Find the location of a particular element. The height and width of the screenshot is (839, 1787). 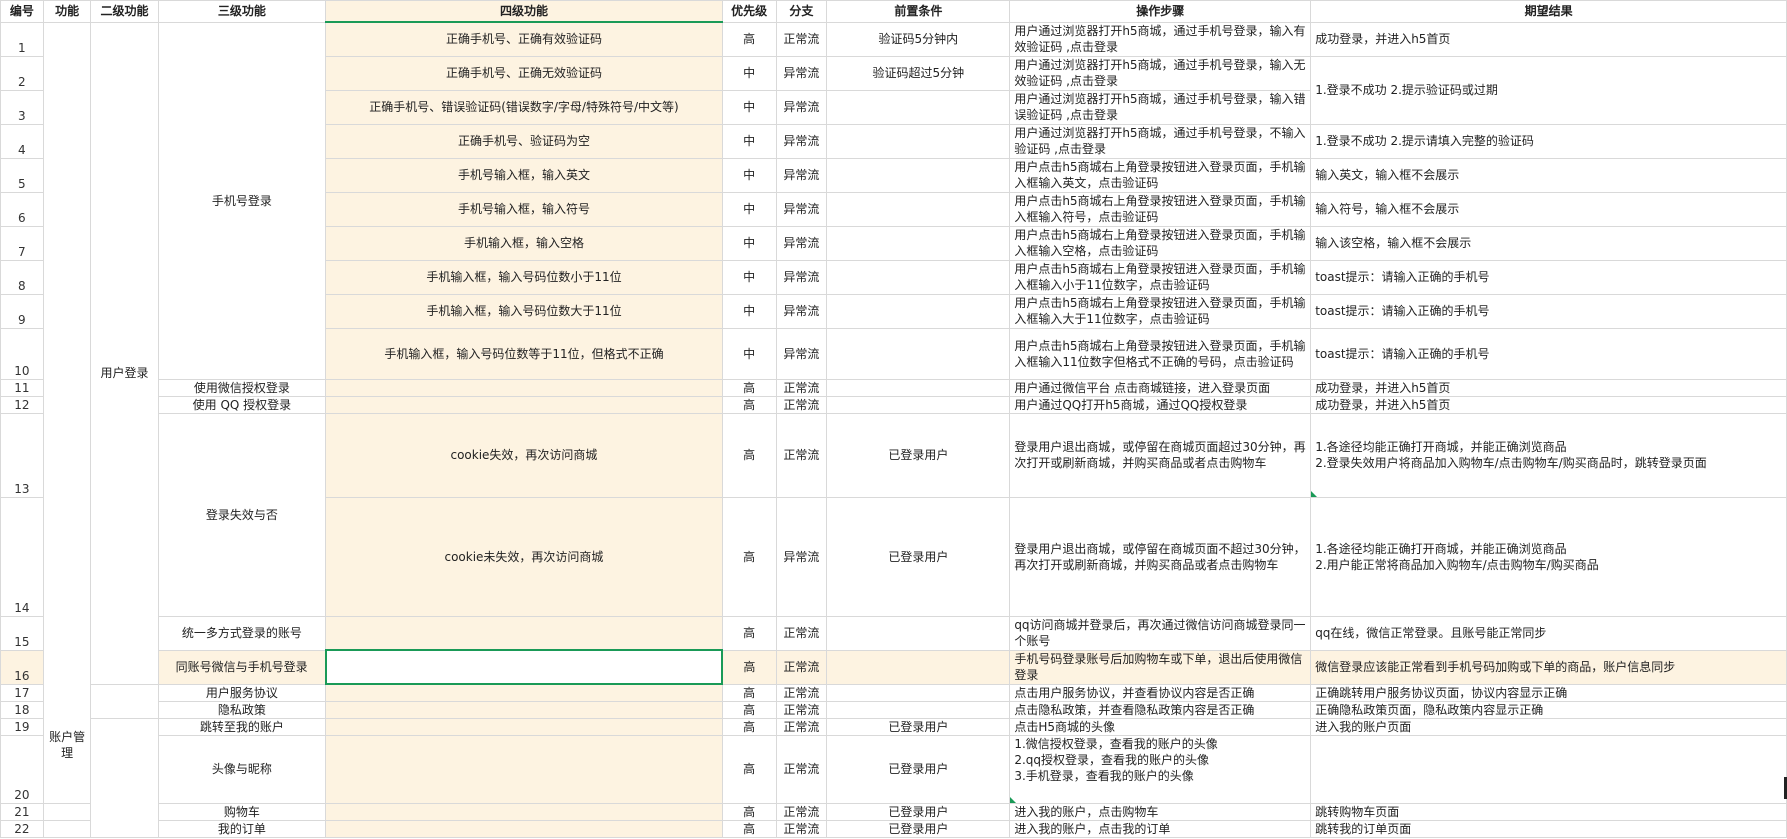

secondary-feature-cell-empty is located at coordinates (124, 701).